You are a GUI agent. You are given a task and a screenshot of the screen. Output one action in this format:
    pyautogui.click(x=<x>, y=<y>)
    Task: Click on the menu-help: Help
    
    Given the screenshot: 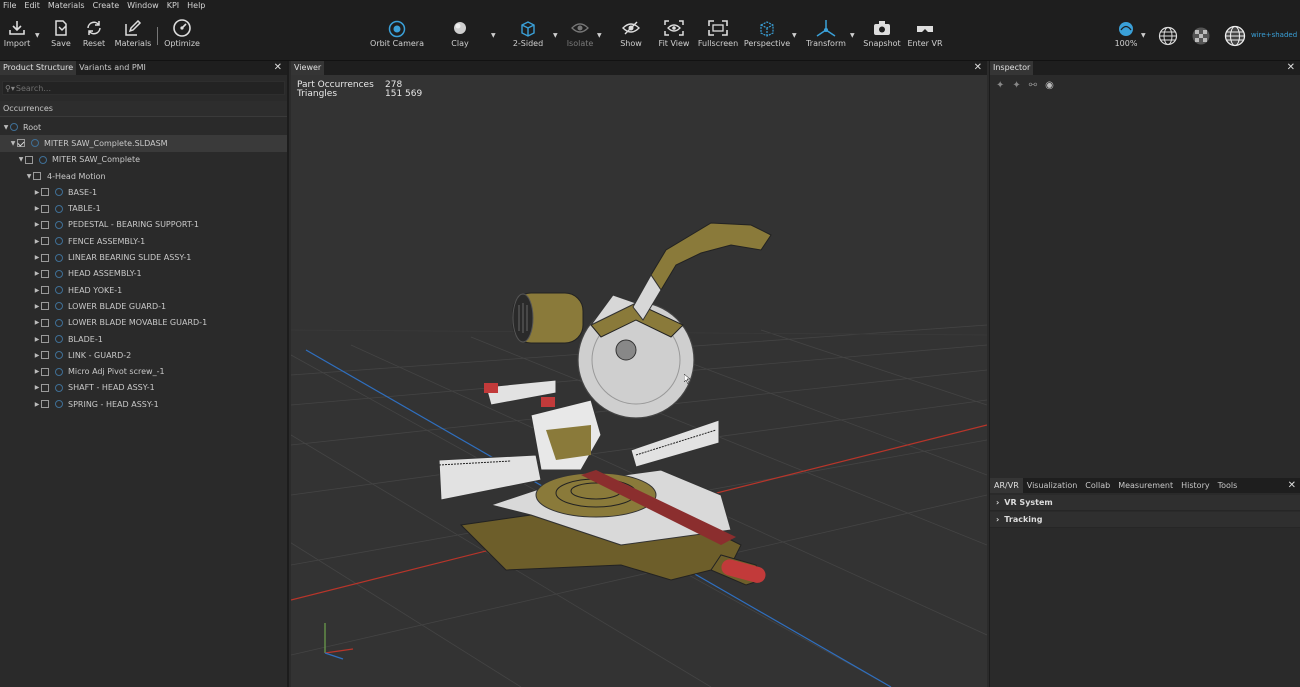 What is the action you would take?
    pyautogui.click(x=196, y=6)
    